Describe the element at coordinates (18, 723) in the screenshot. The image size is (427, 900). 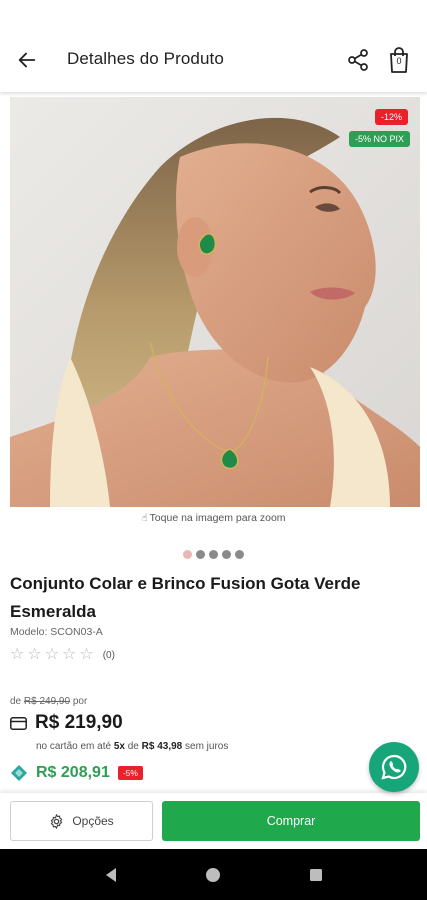
I see `credit-card-icon` at that location.